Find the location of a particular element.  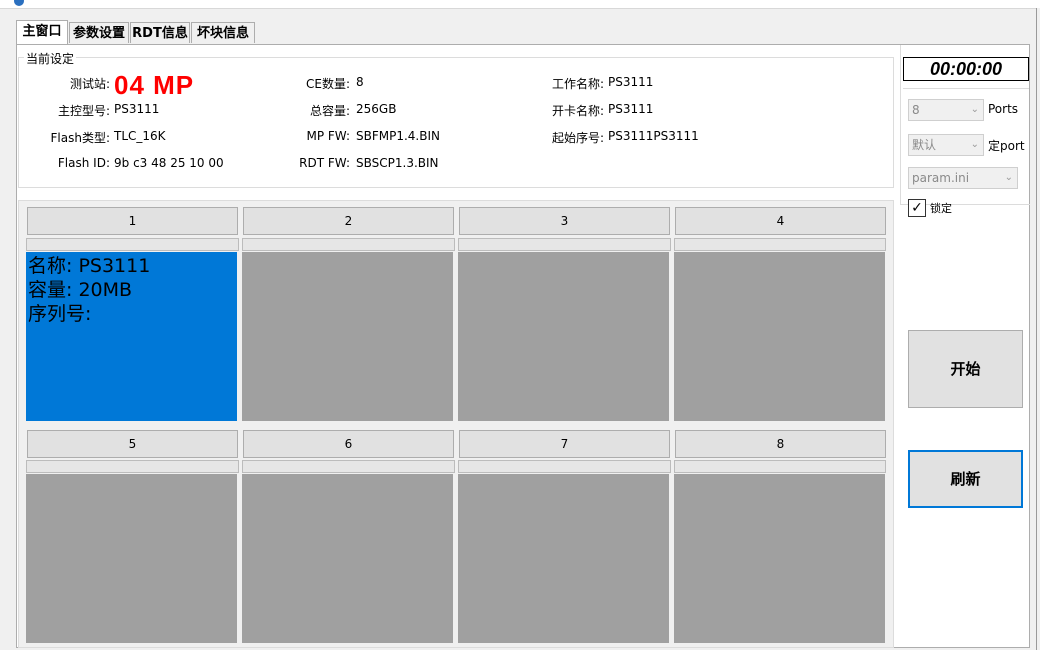

ini-file-select: param.ini ⌄ is located at coordinates (963, 178).